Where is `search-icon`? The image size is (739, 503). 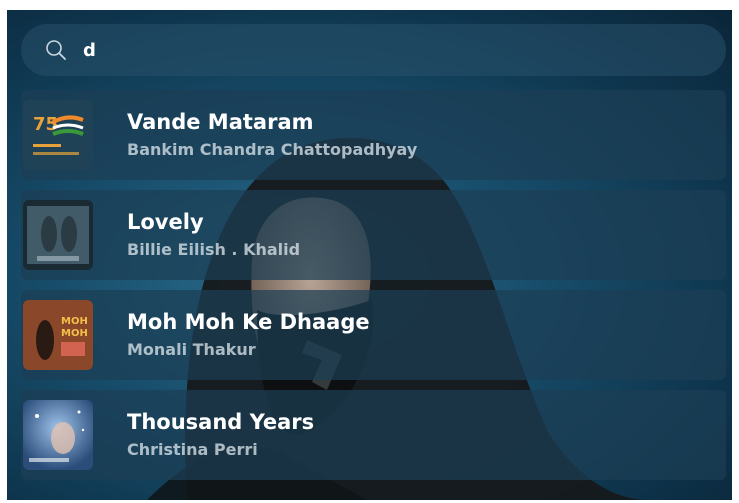
search-icon is located at coordinates (56, 50).